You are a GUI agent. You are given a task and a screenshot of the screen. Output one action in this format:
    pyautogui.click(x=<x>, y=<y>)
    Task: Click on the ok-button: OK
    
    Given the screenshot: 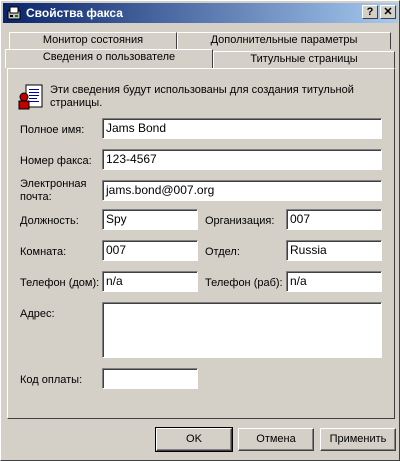 What is the action you would take?
    pyautogui.click(x=194, y=439)
    